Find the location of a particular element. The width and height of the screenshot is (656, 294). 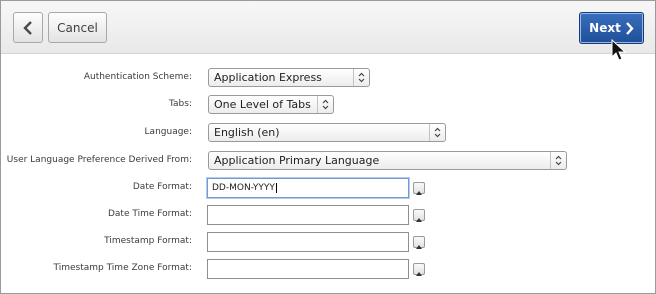

cancel-button: Cancel is located at coordinates (77, 27).